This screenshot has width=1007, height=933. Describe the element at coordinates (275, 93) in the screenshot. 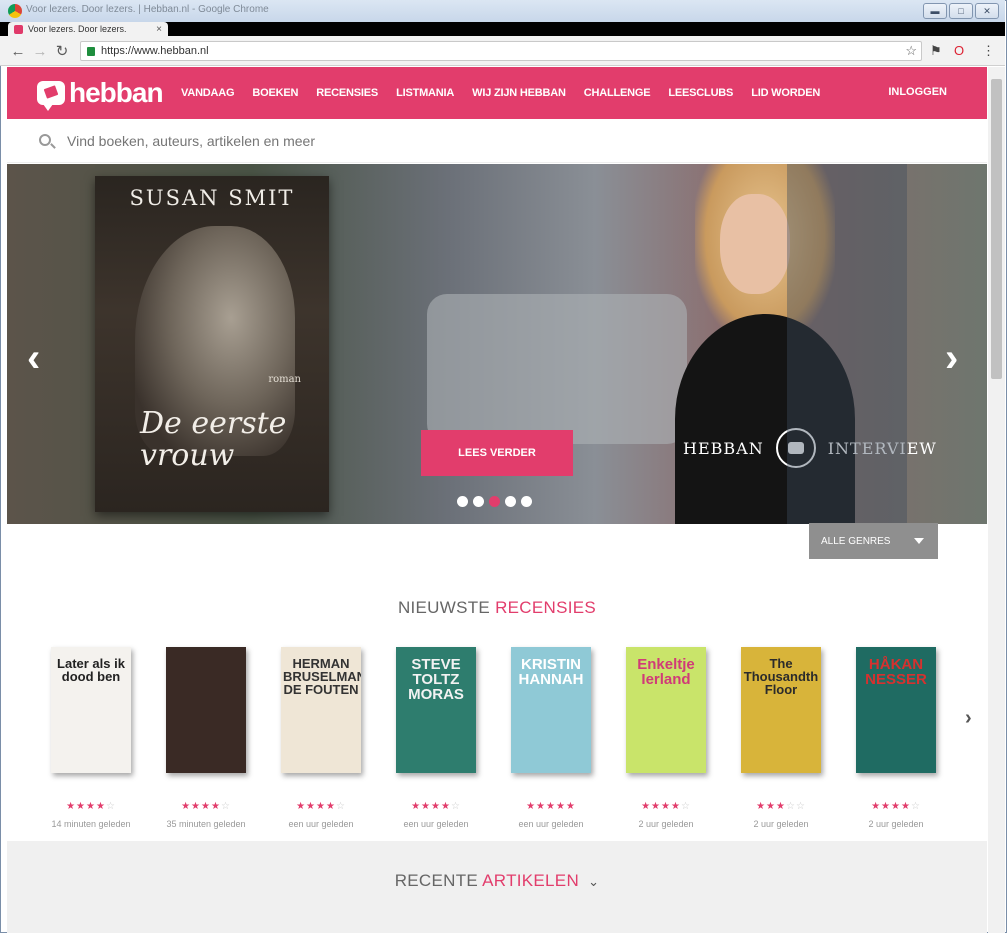

I see `nav-item-boeken: BOEKEN` at that location.